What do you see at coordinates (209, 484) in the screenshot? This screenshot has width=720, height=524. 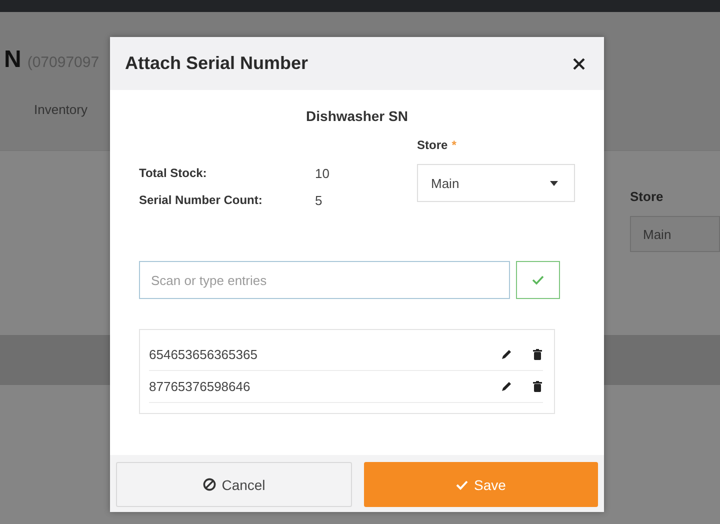 I see `cancel-icon` at bounding box center [209, 484].